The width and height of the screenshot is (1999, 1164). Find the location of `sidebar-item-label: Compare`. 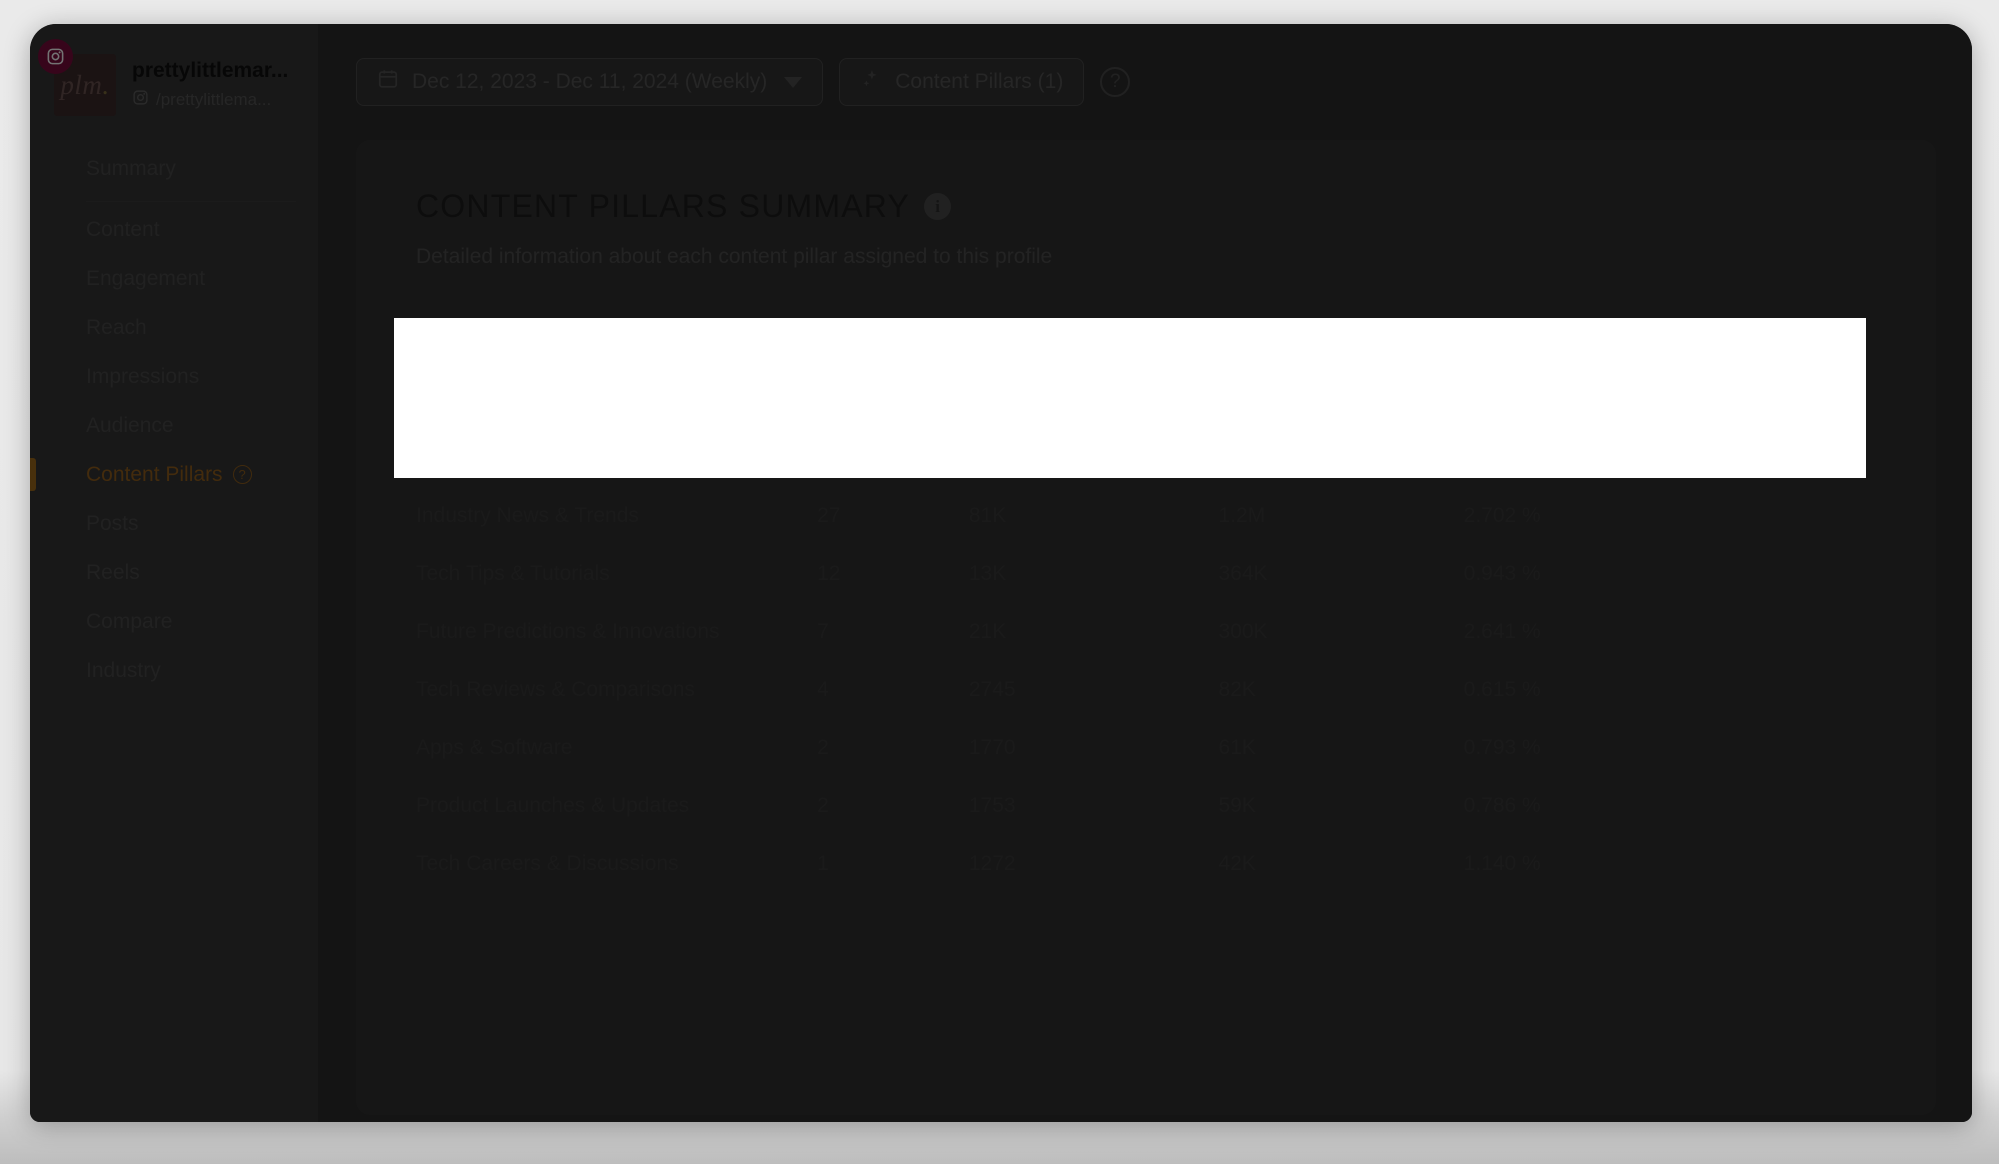

sidebar-item-label: Compare is located at coordinates (129, 621).